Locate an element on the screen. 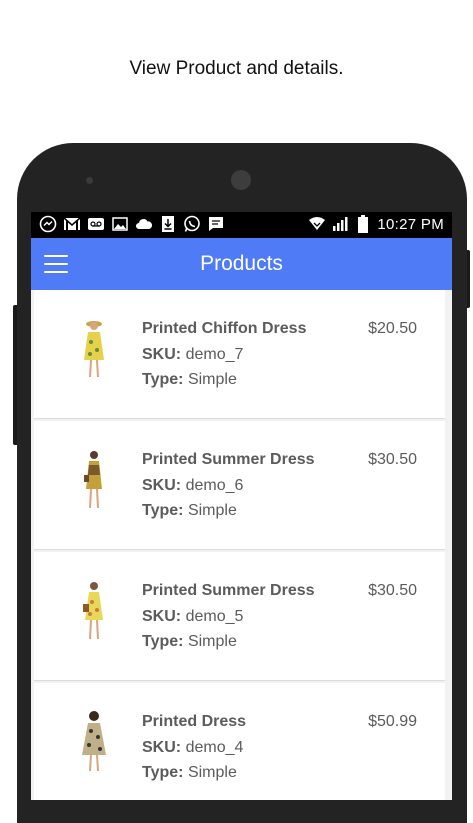  product-sku: demo_4 is located at coordinates (214, 747).